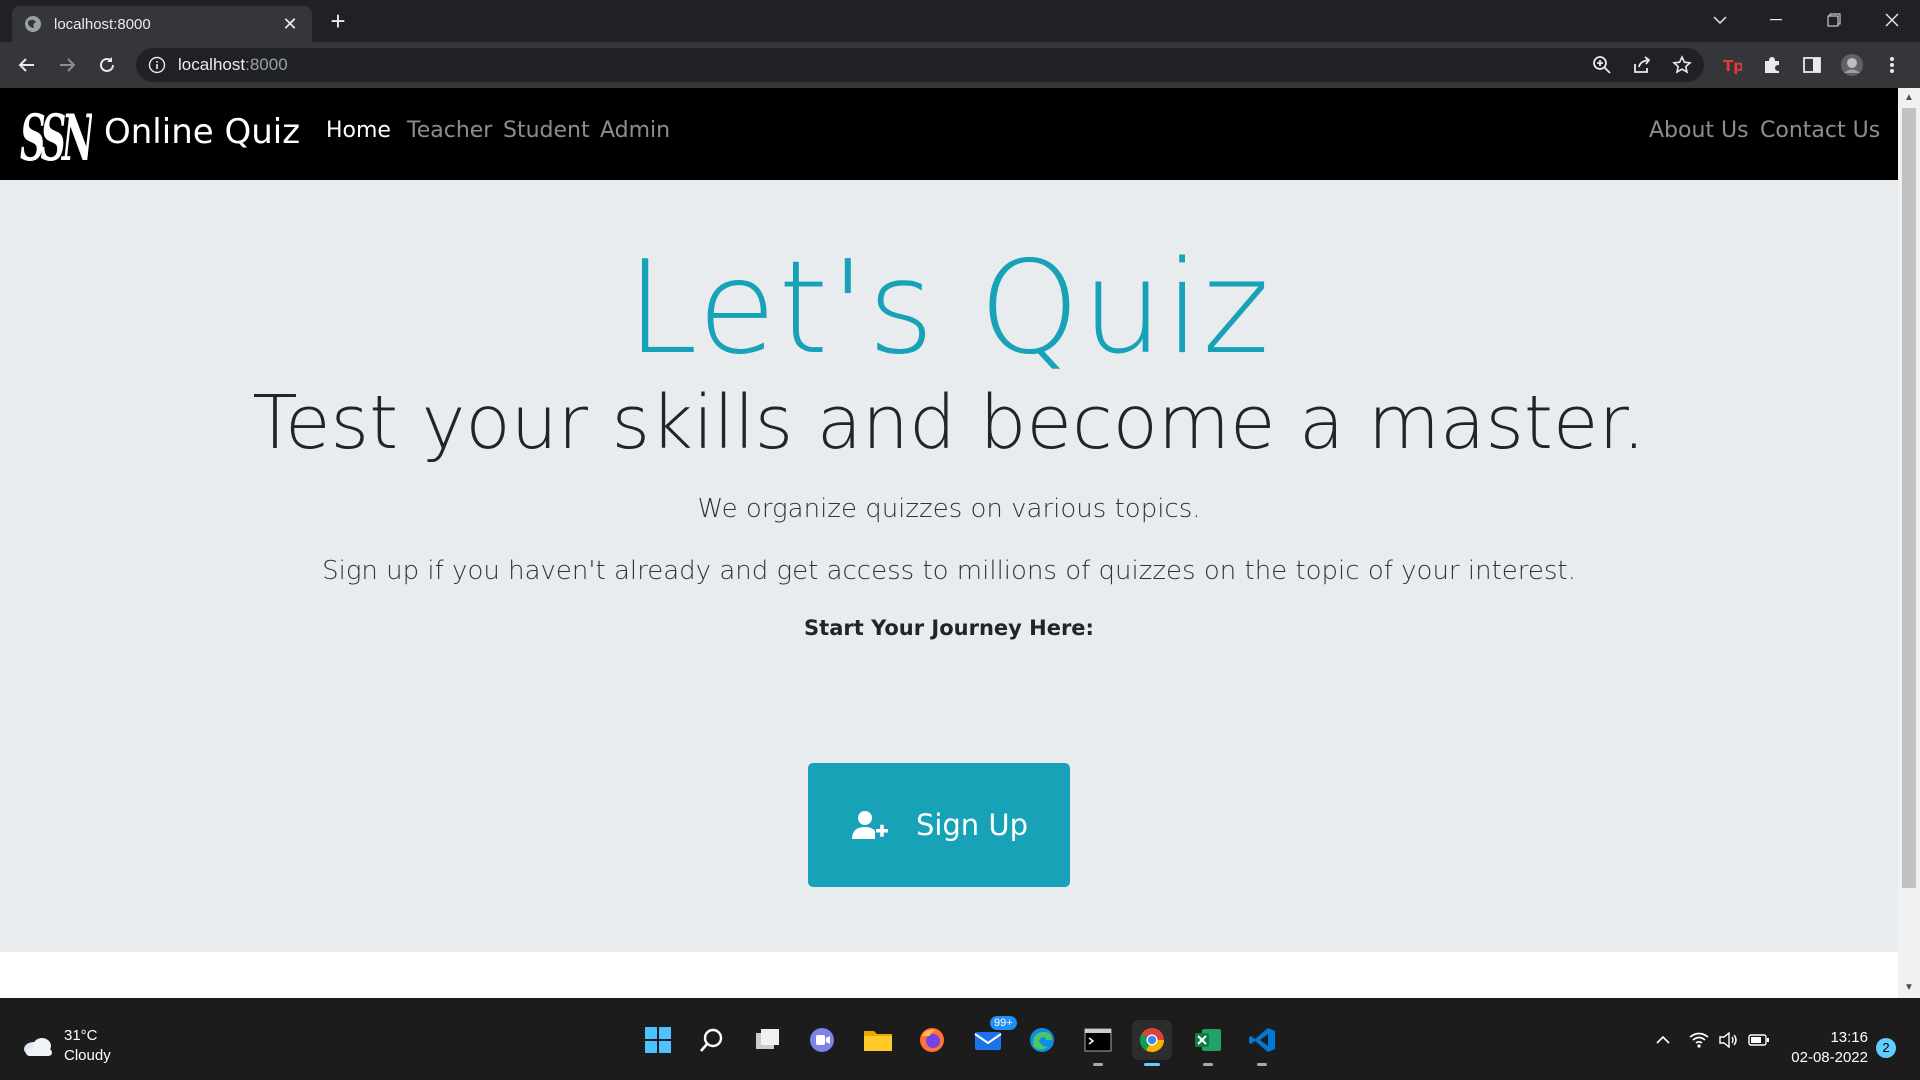 The image size is (1920, 1080). What do you see at coordinates (157, 65) in the screenshot?
I see `site-info-icon` at bounding box center [157, 65].